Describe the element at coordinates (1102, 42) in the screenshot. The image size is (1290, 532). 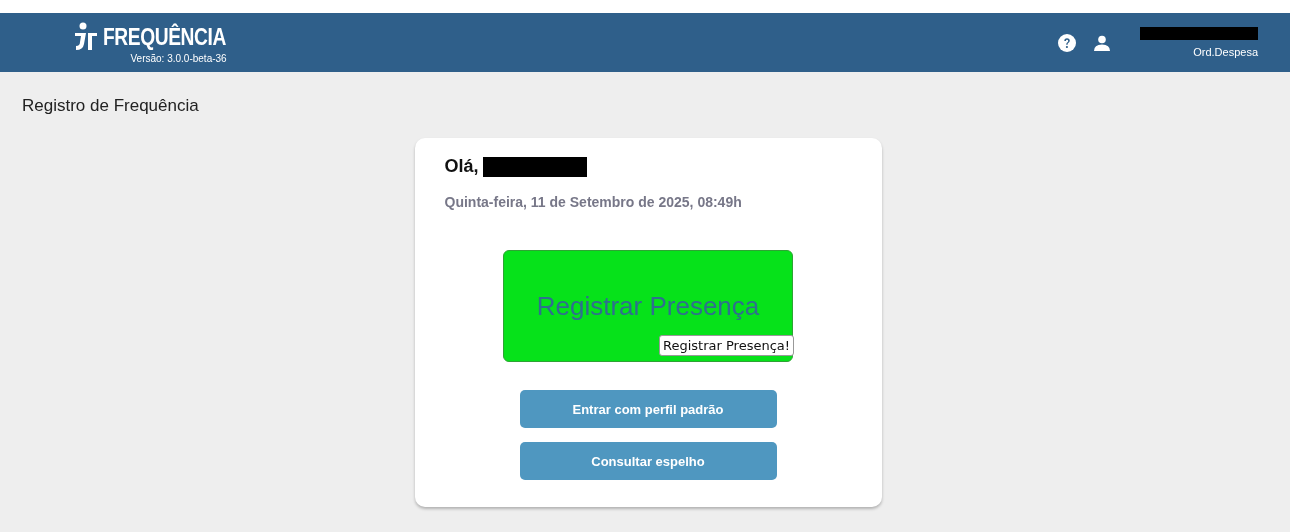
I see `user-icon` at that location.